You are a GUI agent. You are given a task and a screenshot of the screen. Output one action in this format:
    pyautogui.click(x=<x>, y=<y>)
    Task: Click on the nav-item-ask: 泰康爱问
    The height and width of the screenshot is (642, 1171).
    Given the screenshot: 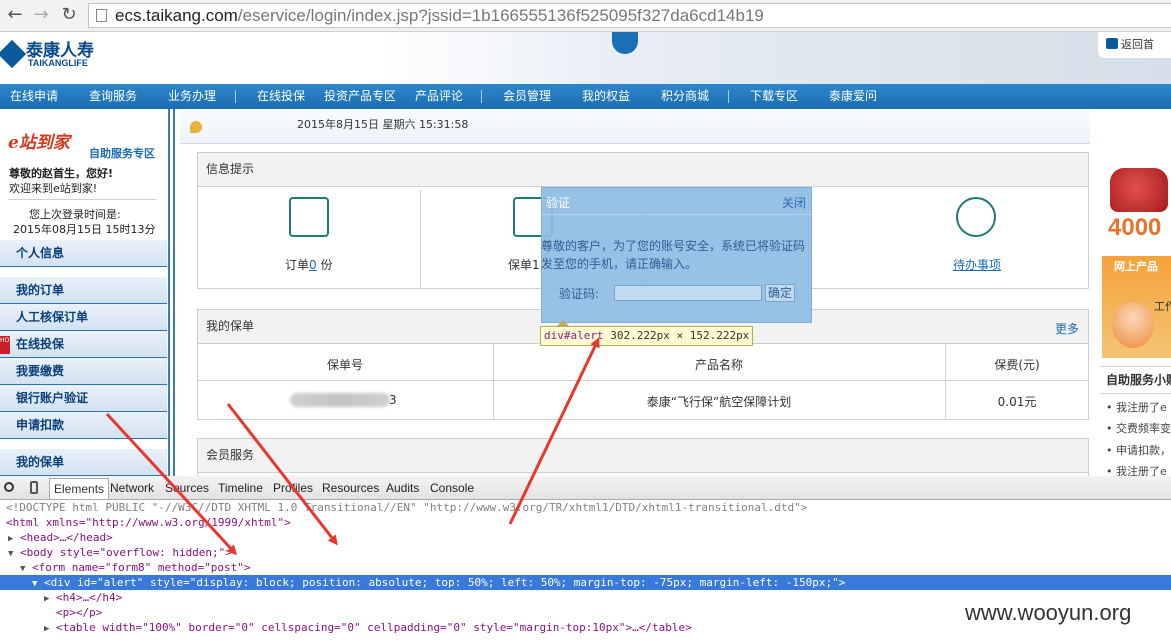 What is the action you would take?
    pyautogui.click(x=853, y=96)
    